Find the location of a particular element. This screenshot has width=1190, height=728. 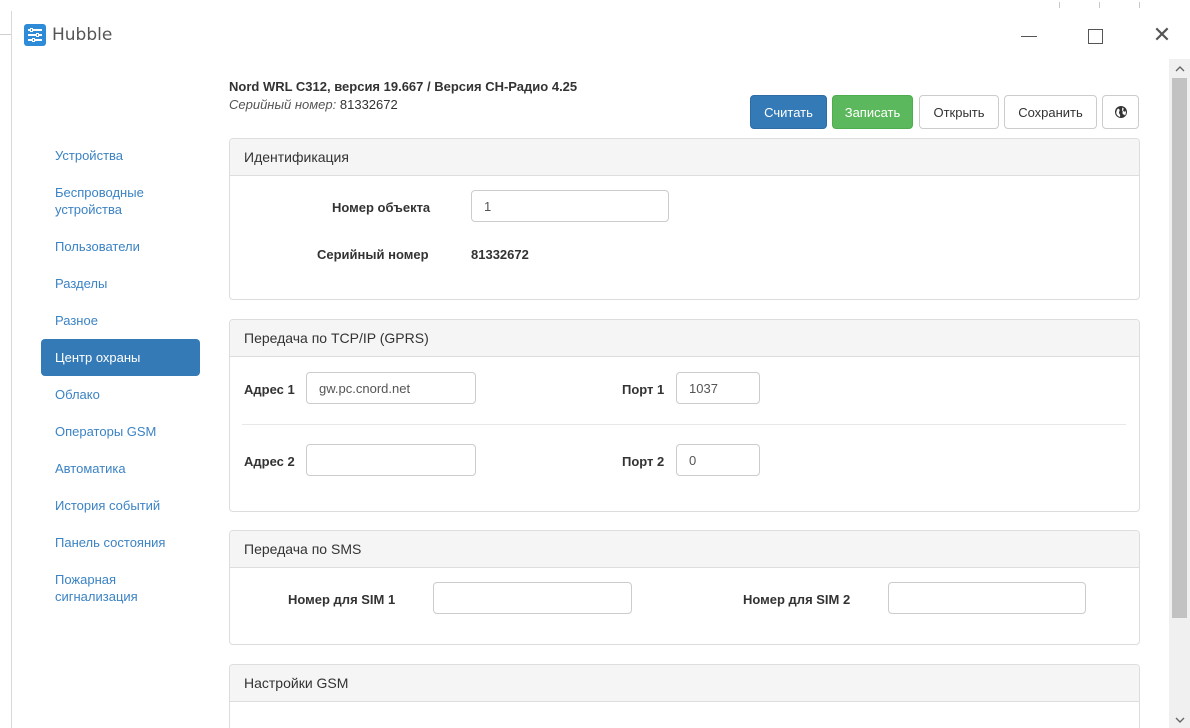

object-number-label: Номер объекта is located at coordinates (381, 207).